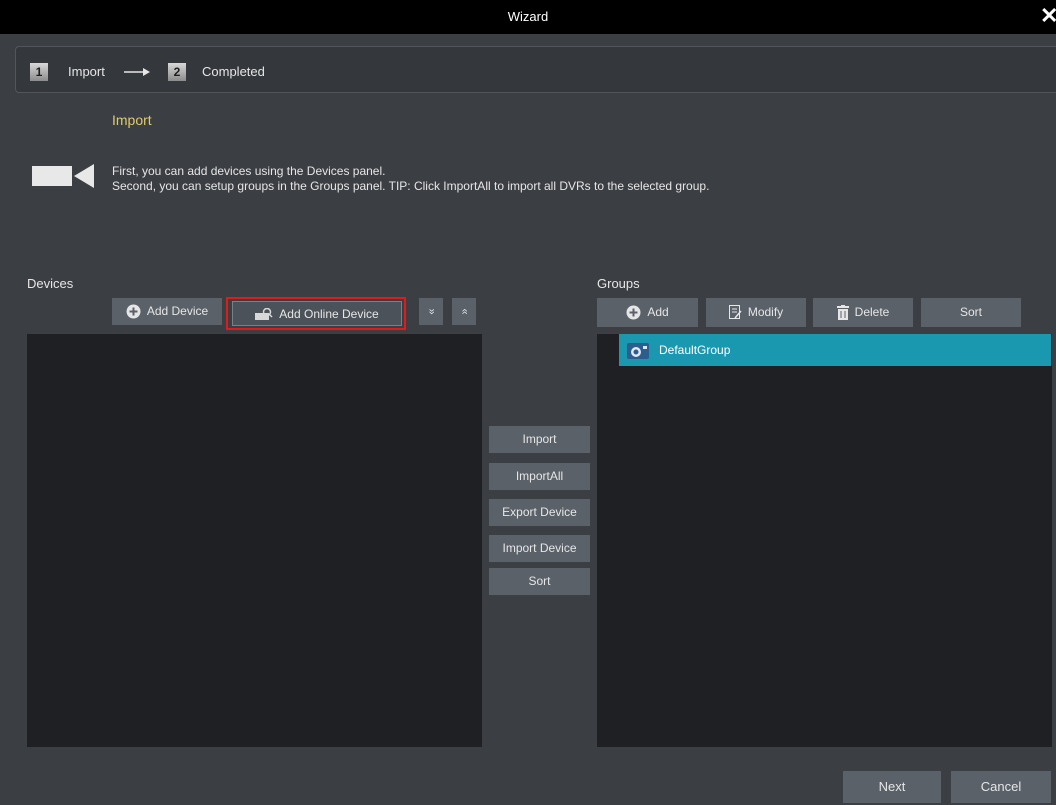 The image size is (1056, 805). Describe the element at coordinates (842, 313) in the screenshot. I see `trash-icon` at that location.